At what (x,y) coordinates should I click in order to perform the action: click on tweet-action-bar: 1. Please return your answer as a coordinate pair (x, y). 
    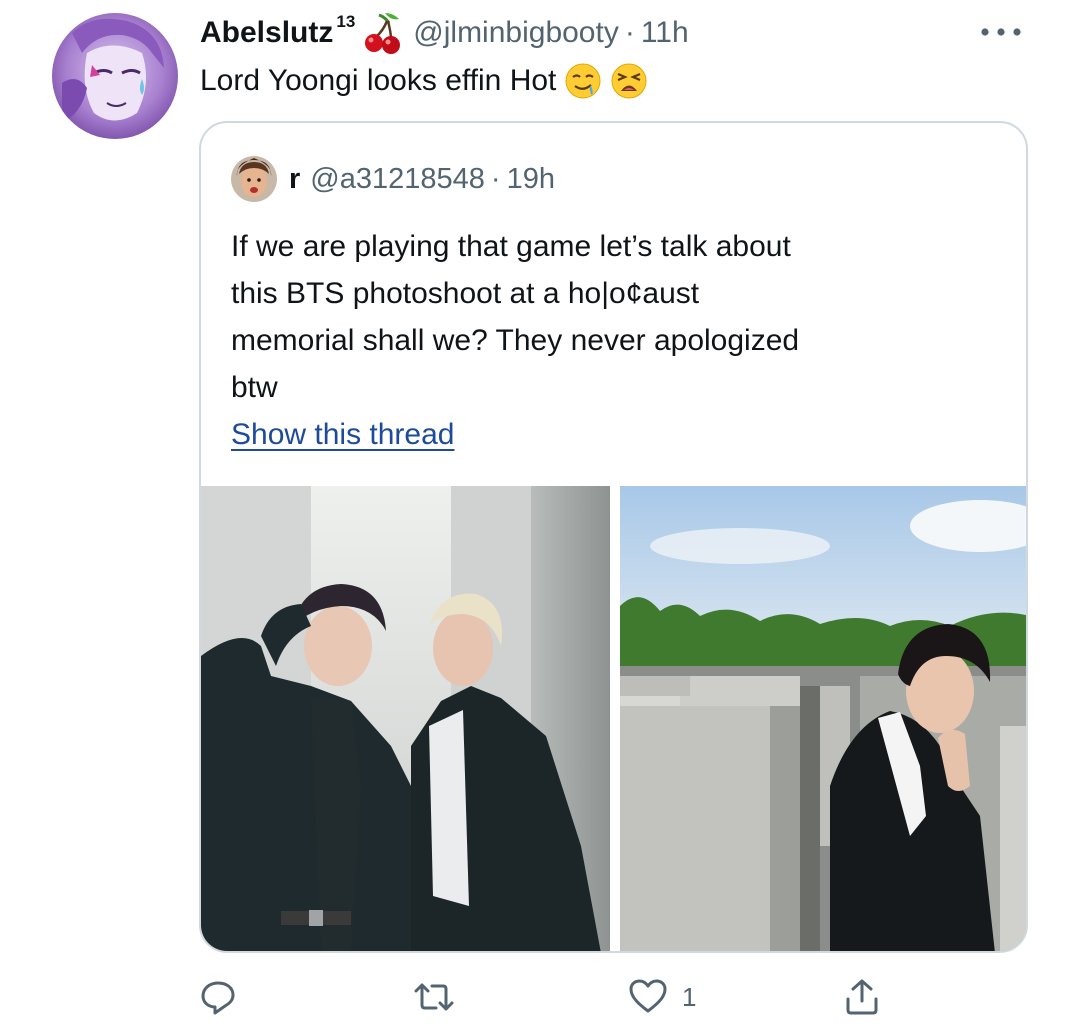
    Looking at the image, I should click on (539, 996).